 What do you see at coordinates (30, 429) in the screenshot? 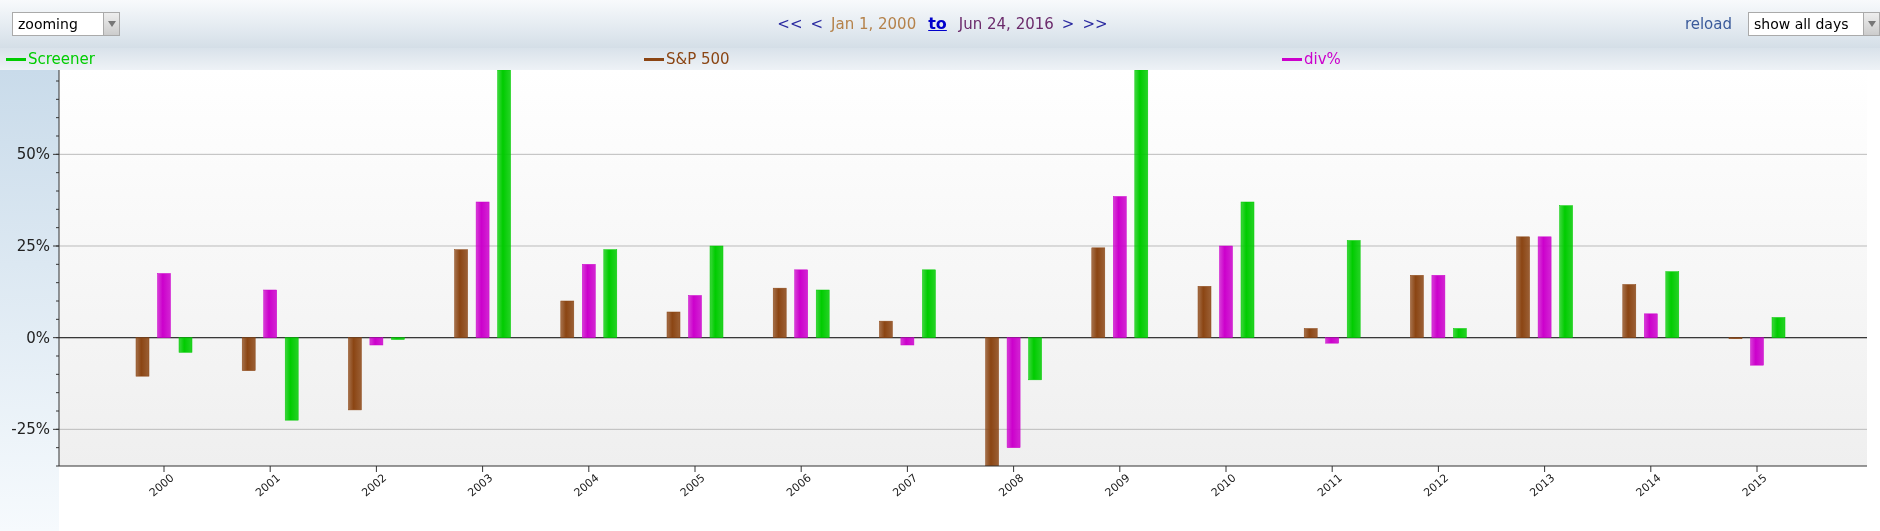
I see `y-tick-label: -25%` at bounding box center [30, 429].